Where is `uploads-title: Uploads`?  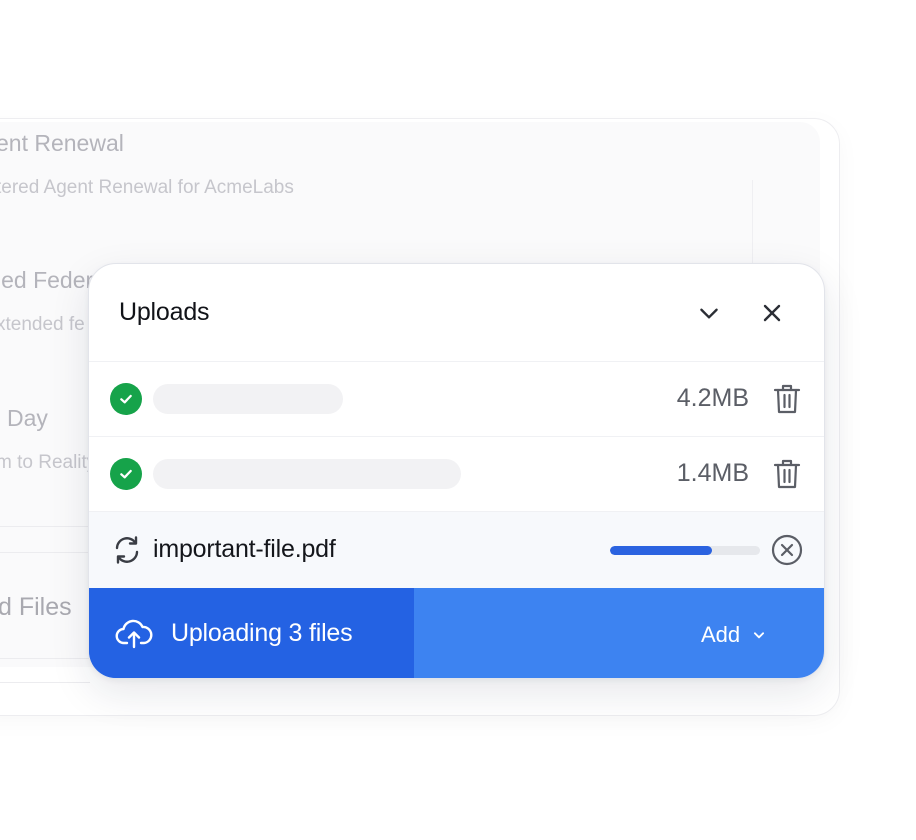
uploads-title: Uploads is located at coordinates (164, 312).